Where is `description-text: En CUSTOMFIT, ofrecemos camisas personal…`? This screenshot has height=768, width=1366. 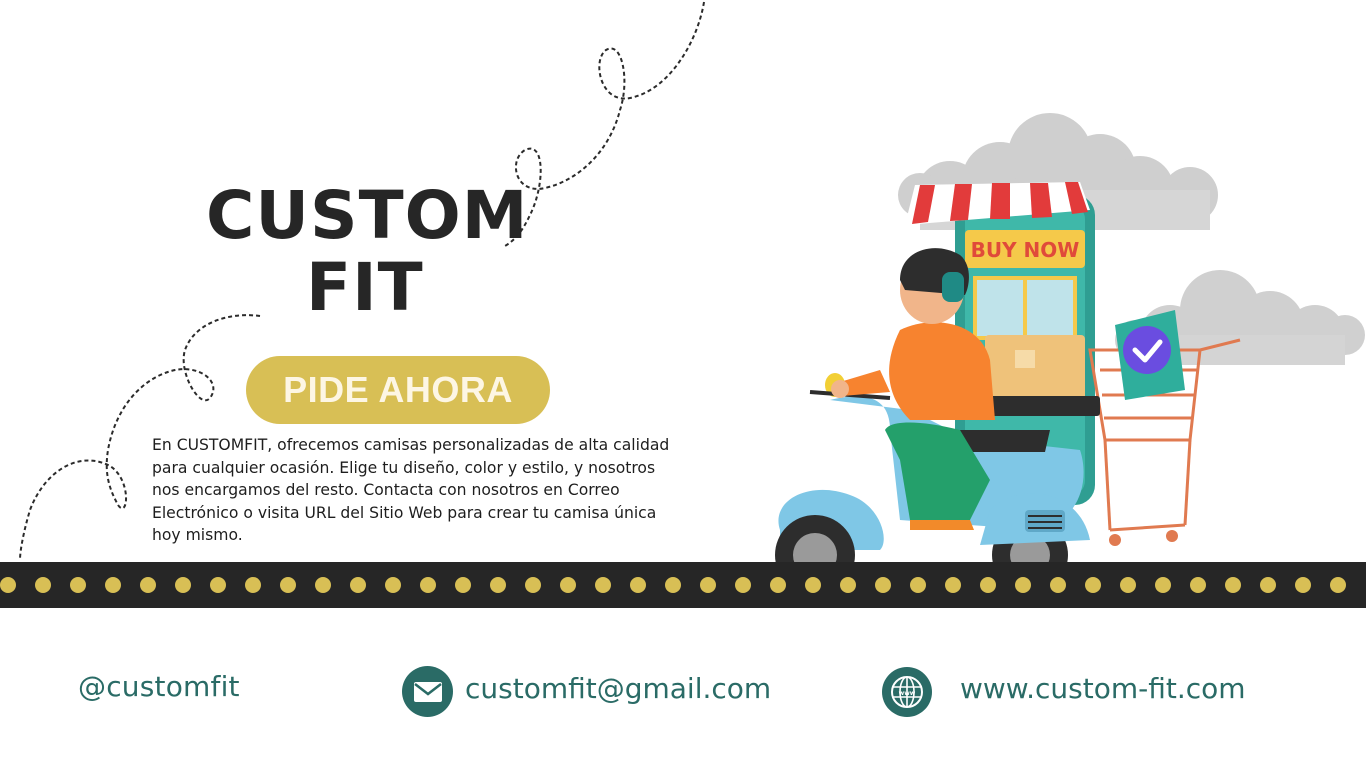 description-text: En CUSTOMFIT, ofrecemos camisas personal… is located at coordinates (411, 490).